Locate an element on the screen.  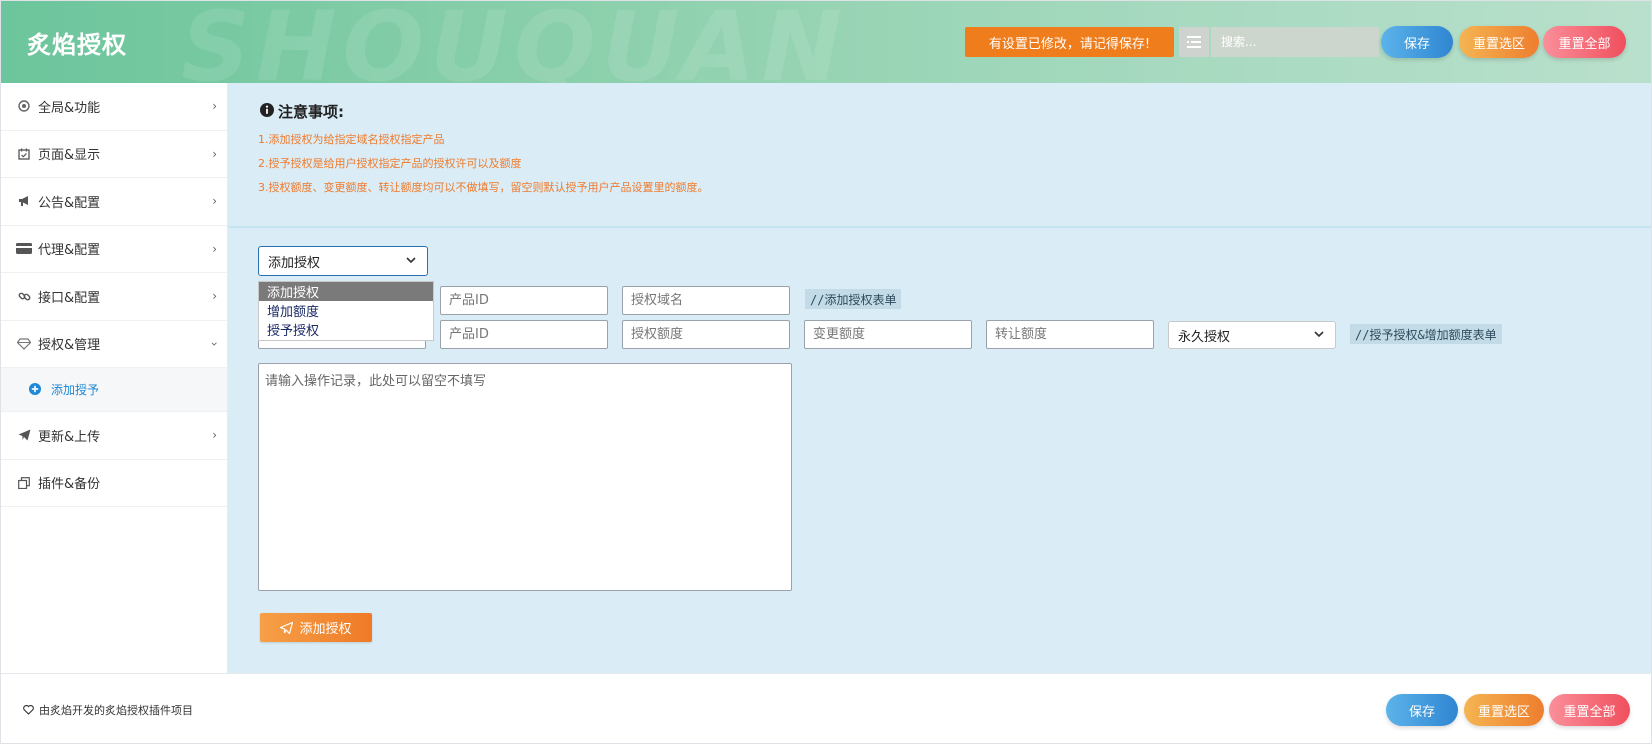
footer: 由炙焰开发的炙焰授权插件项目 保存 重置选区 重置全部 is located at coordinates (826, 708).